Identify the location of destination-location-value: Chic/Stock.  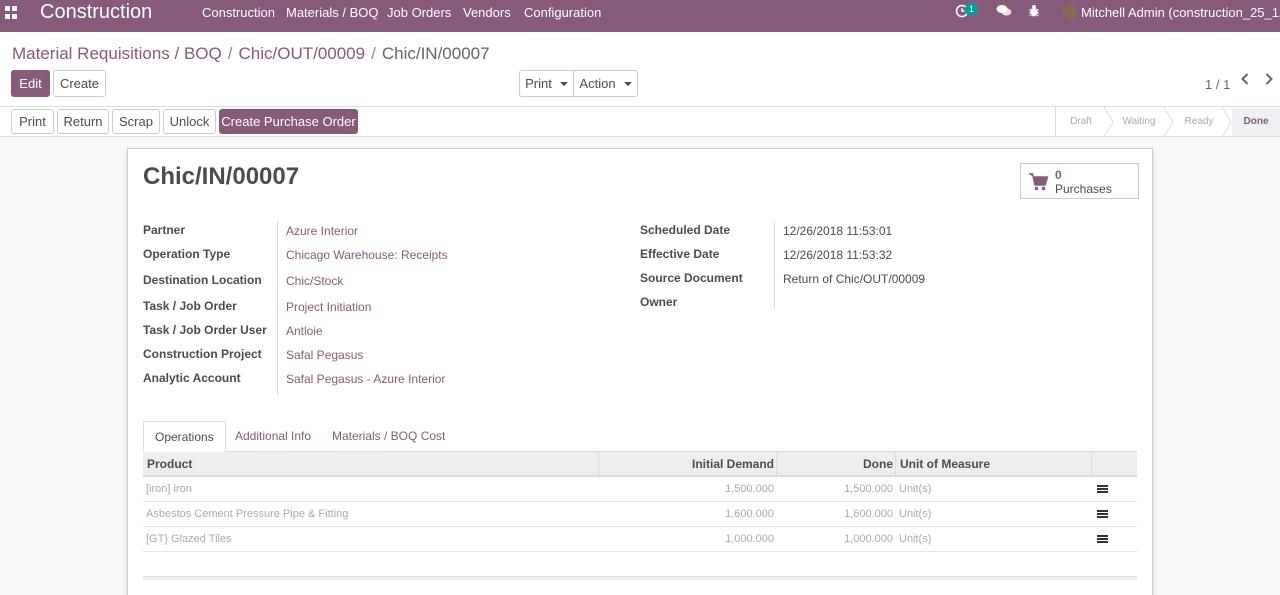
(314, 281).